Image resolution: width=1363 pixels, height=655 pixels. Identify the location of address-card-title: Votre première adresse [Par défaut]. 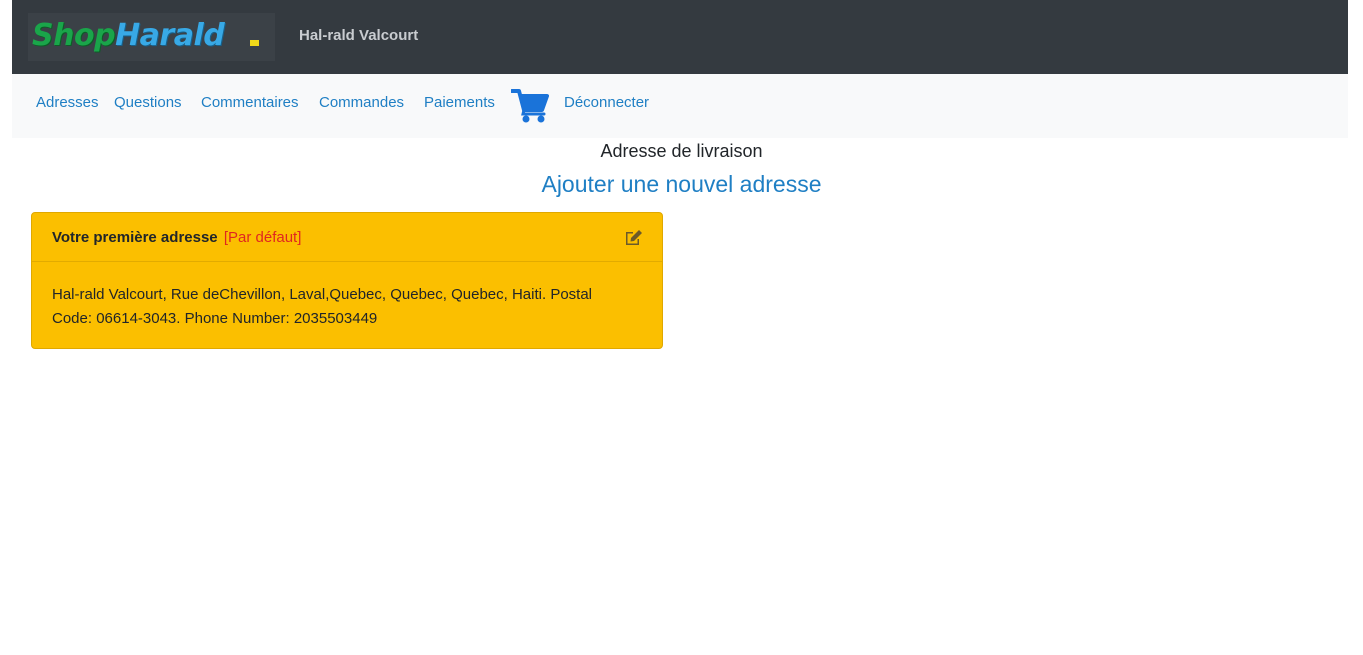
(176, 237).